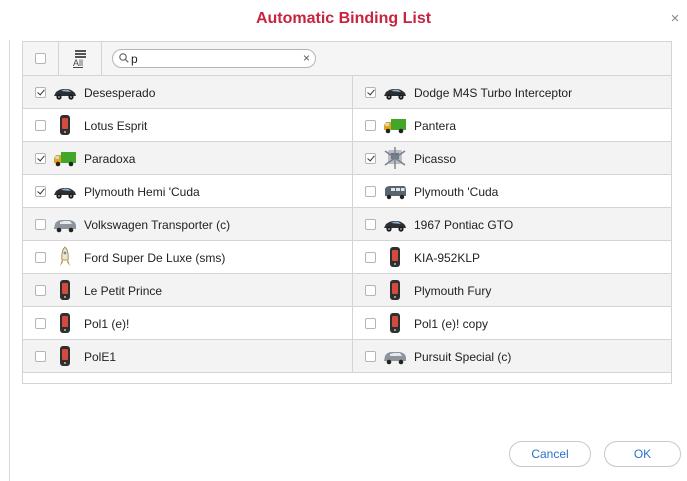 This screenshot has height=481, width=687. I want to click on item-label: Desesperado, so click(120, 93).